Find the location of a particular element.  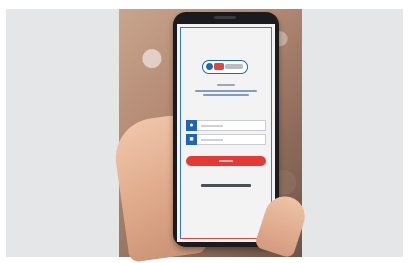

password-placeholder is located at coordinates (212, 140).